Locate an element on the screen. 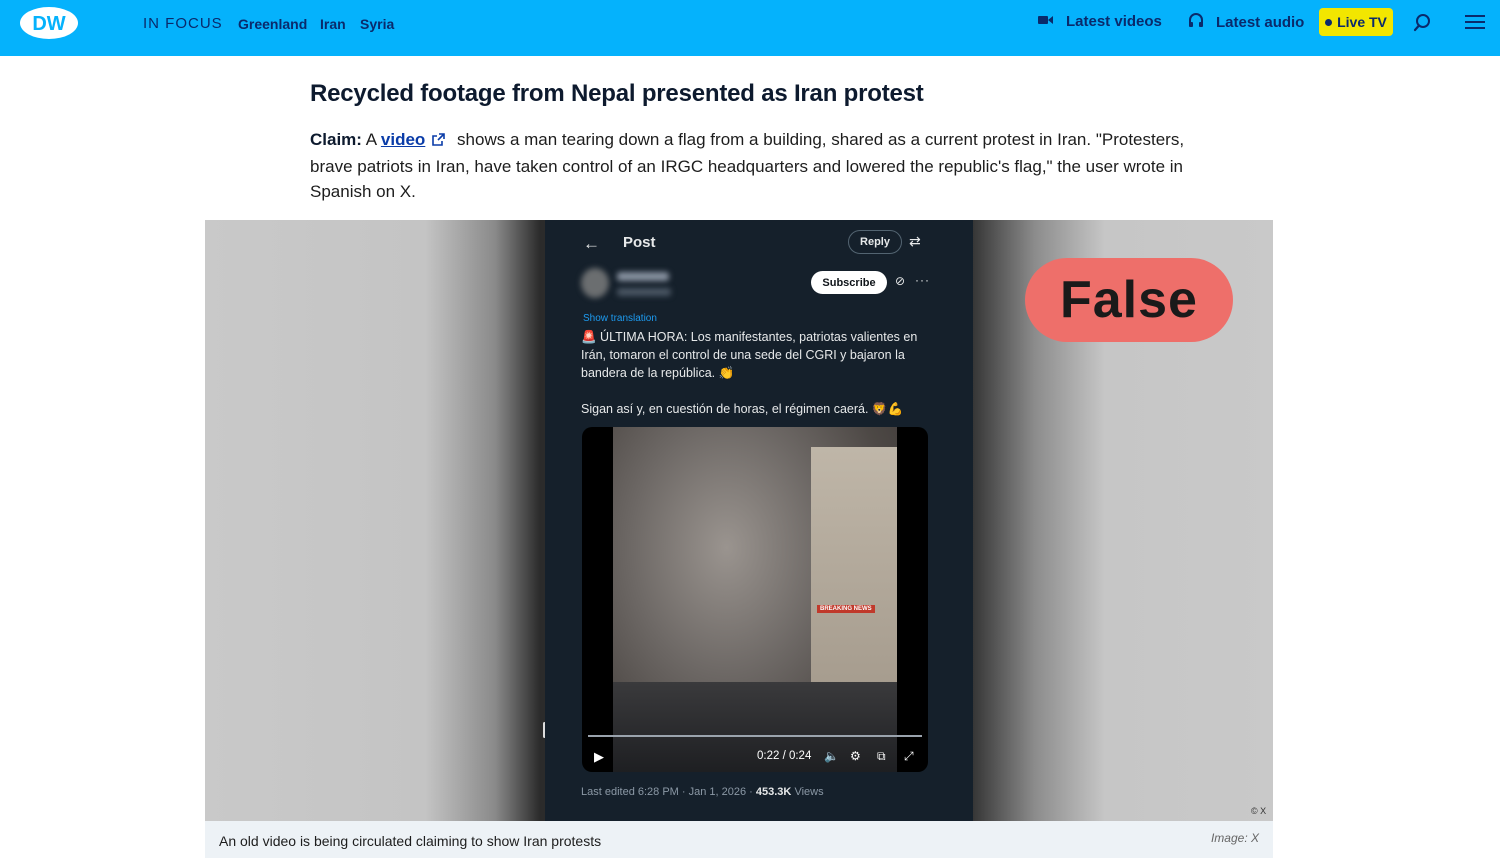 The image size is (1500, 858). video-frame: BREAKING NEWS is located at coordinates (755, 599).